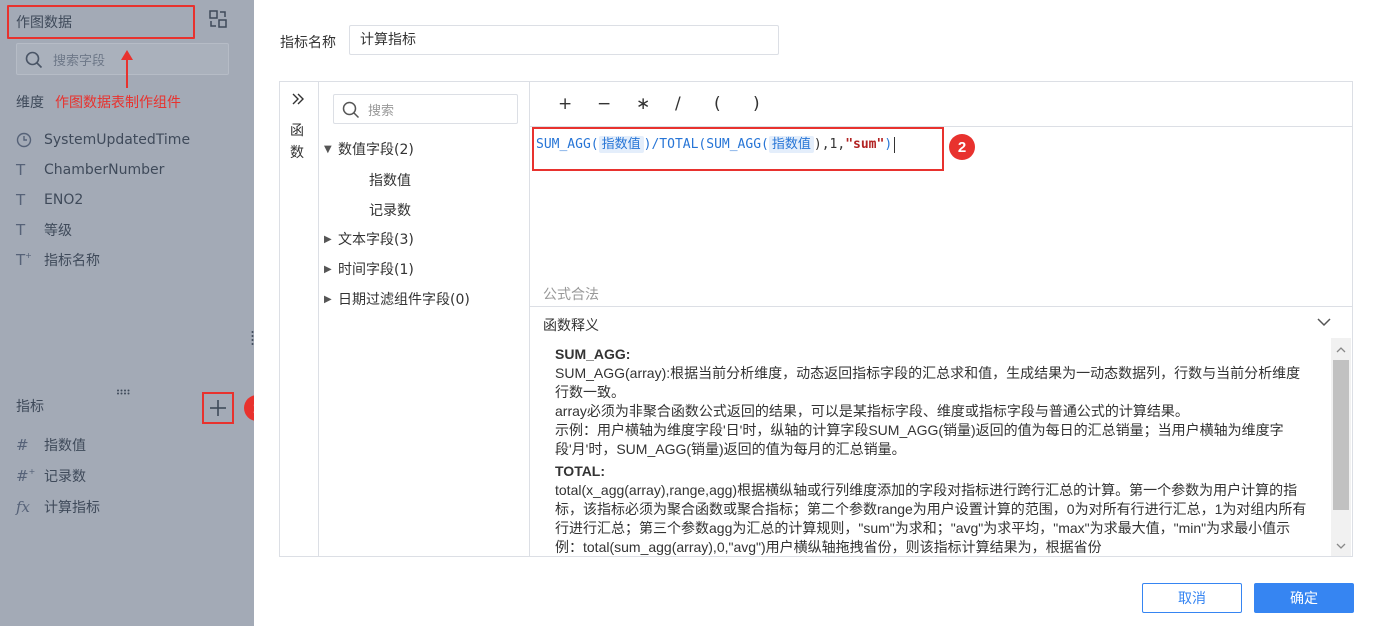  Describe the element at coordinates (1341, 546) in the screenshot. I see `scroll-down-icon` at that location.